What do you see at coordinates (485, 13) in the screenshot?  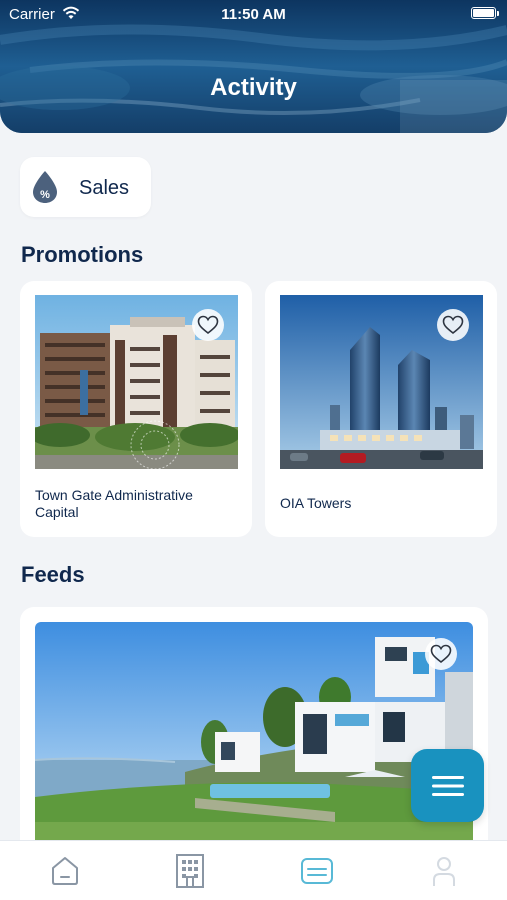 I see `battery-icon` at bounding box center [485, 13].